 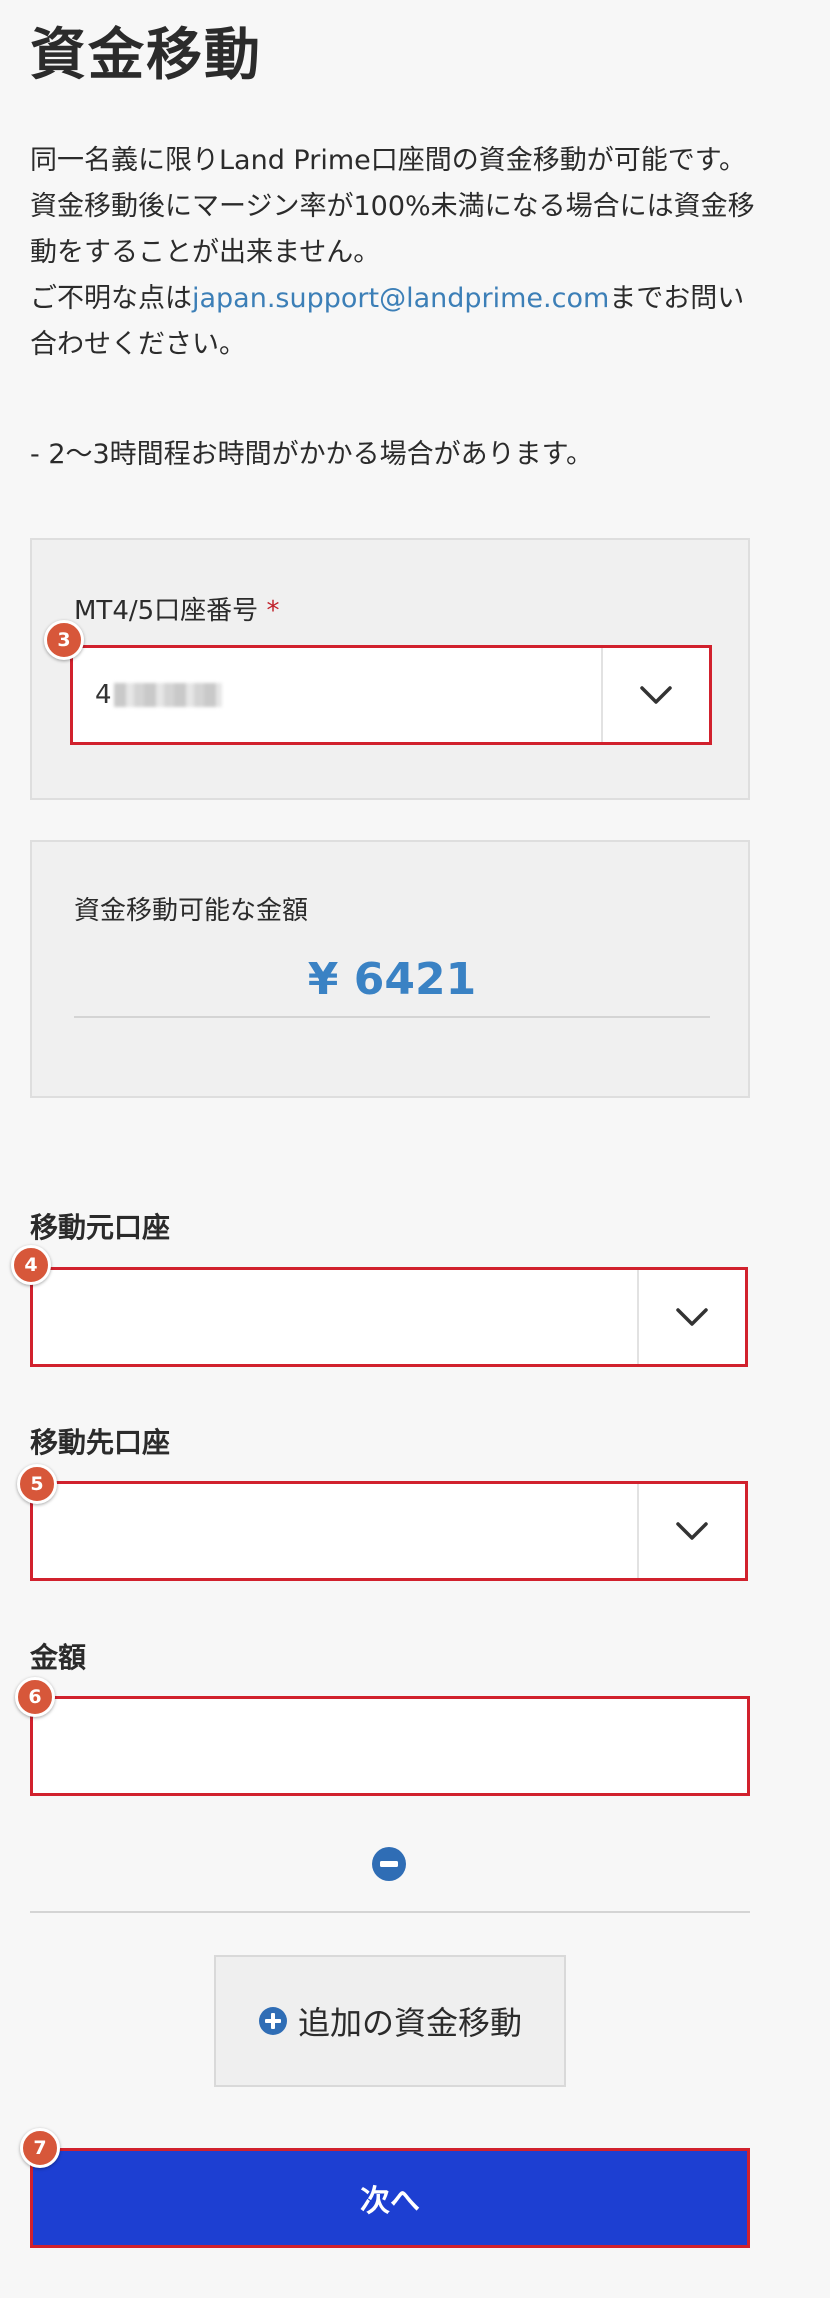 I want to click on page-title: 資金移動, so click(x=146, y=55).